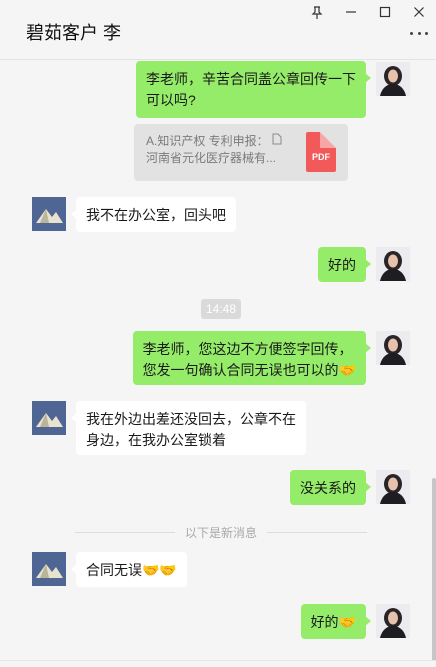  What do you see at coordinates (252, 358) in the screenshot?
I see `message-bubble-sent: 李老师，您这边不方便签字回传， 您发一句确认合同无误也可以的🤝` at bounding box center [252, 358].